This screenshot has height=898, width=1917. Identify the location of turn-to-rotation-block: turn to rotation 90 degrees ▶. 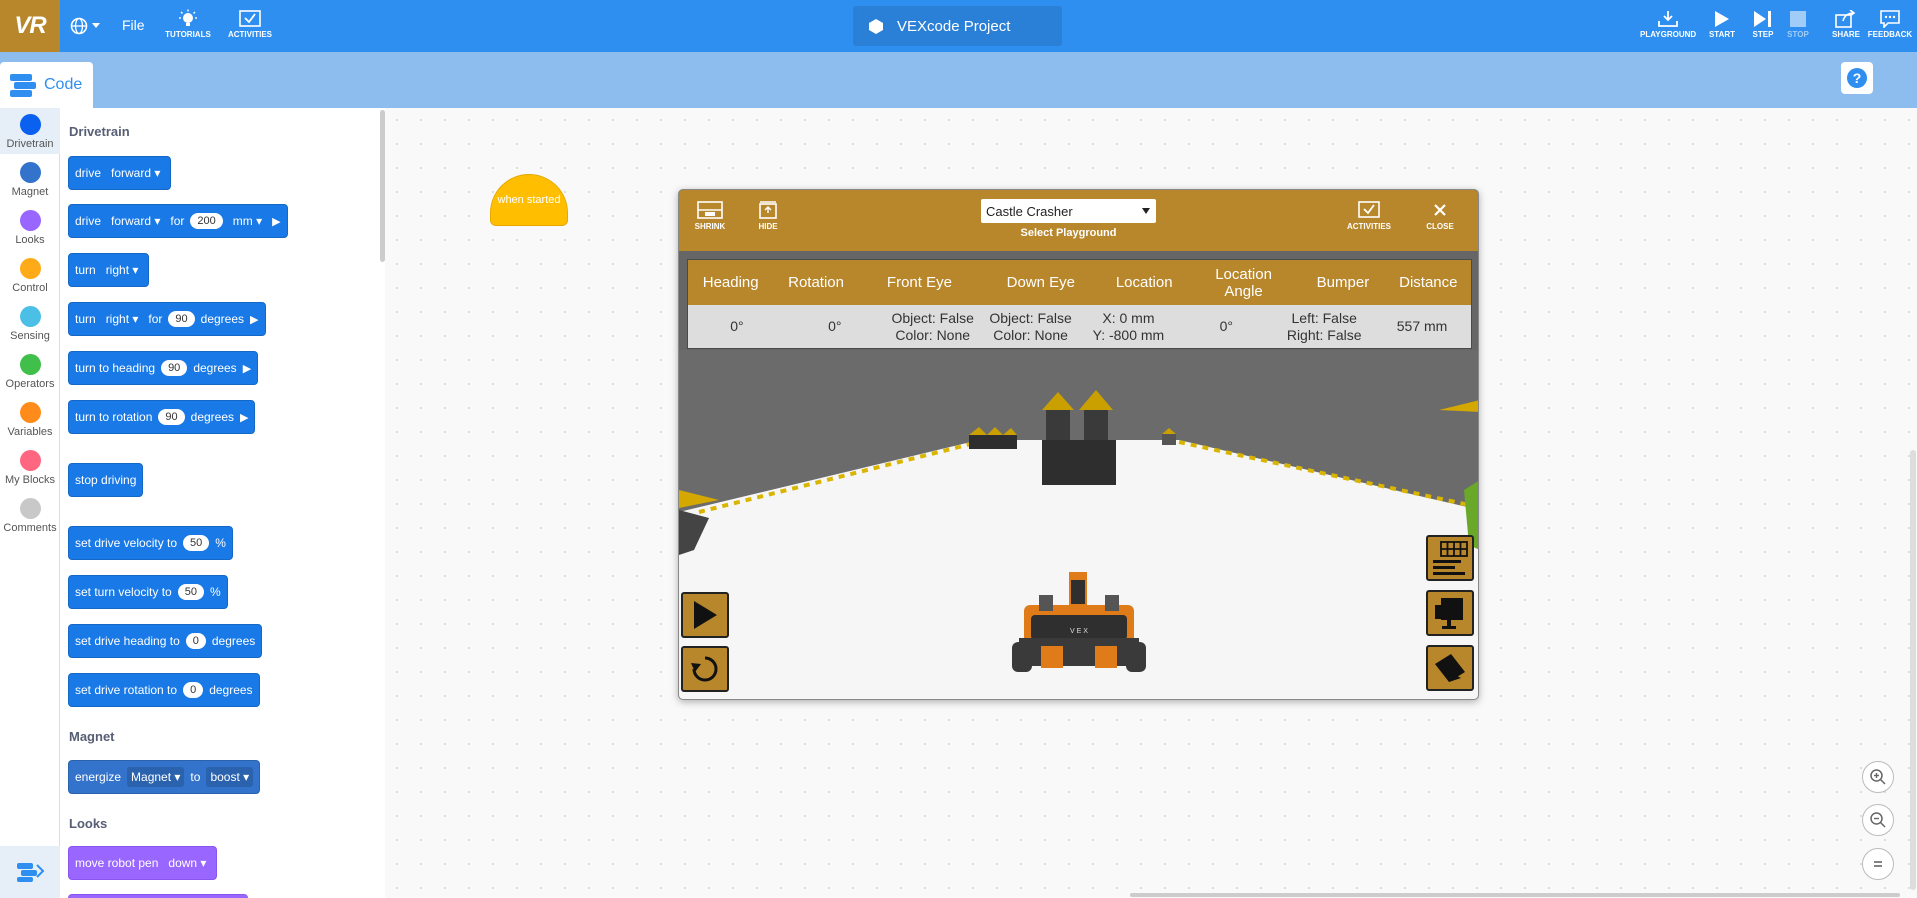
(162, 417).